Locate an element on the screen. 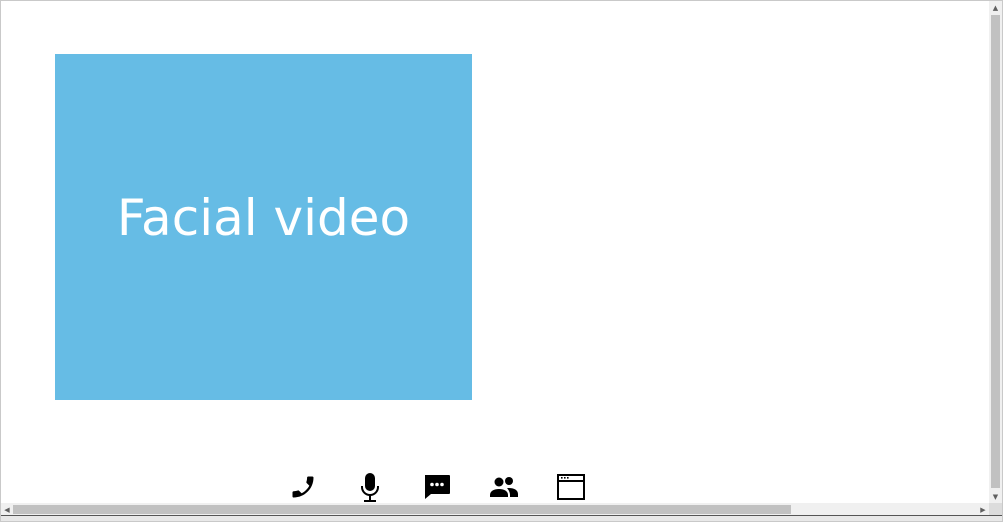  microphone-button is located at coordinates (370, 487).